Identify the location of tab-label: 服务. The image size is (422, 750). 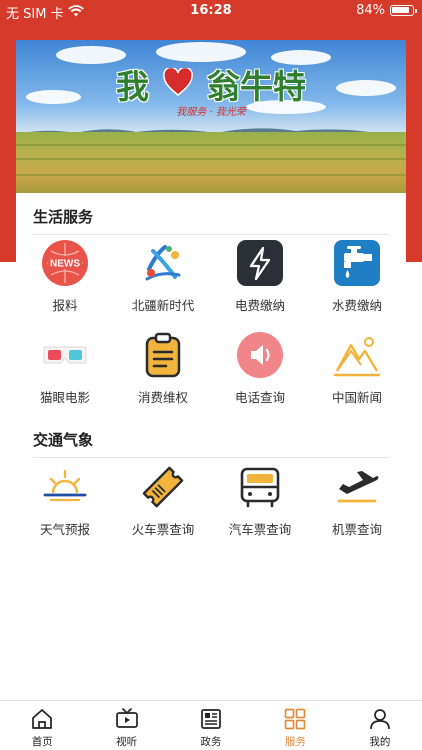
(295, 742).